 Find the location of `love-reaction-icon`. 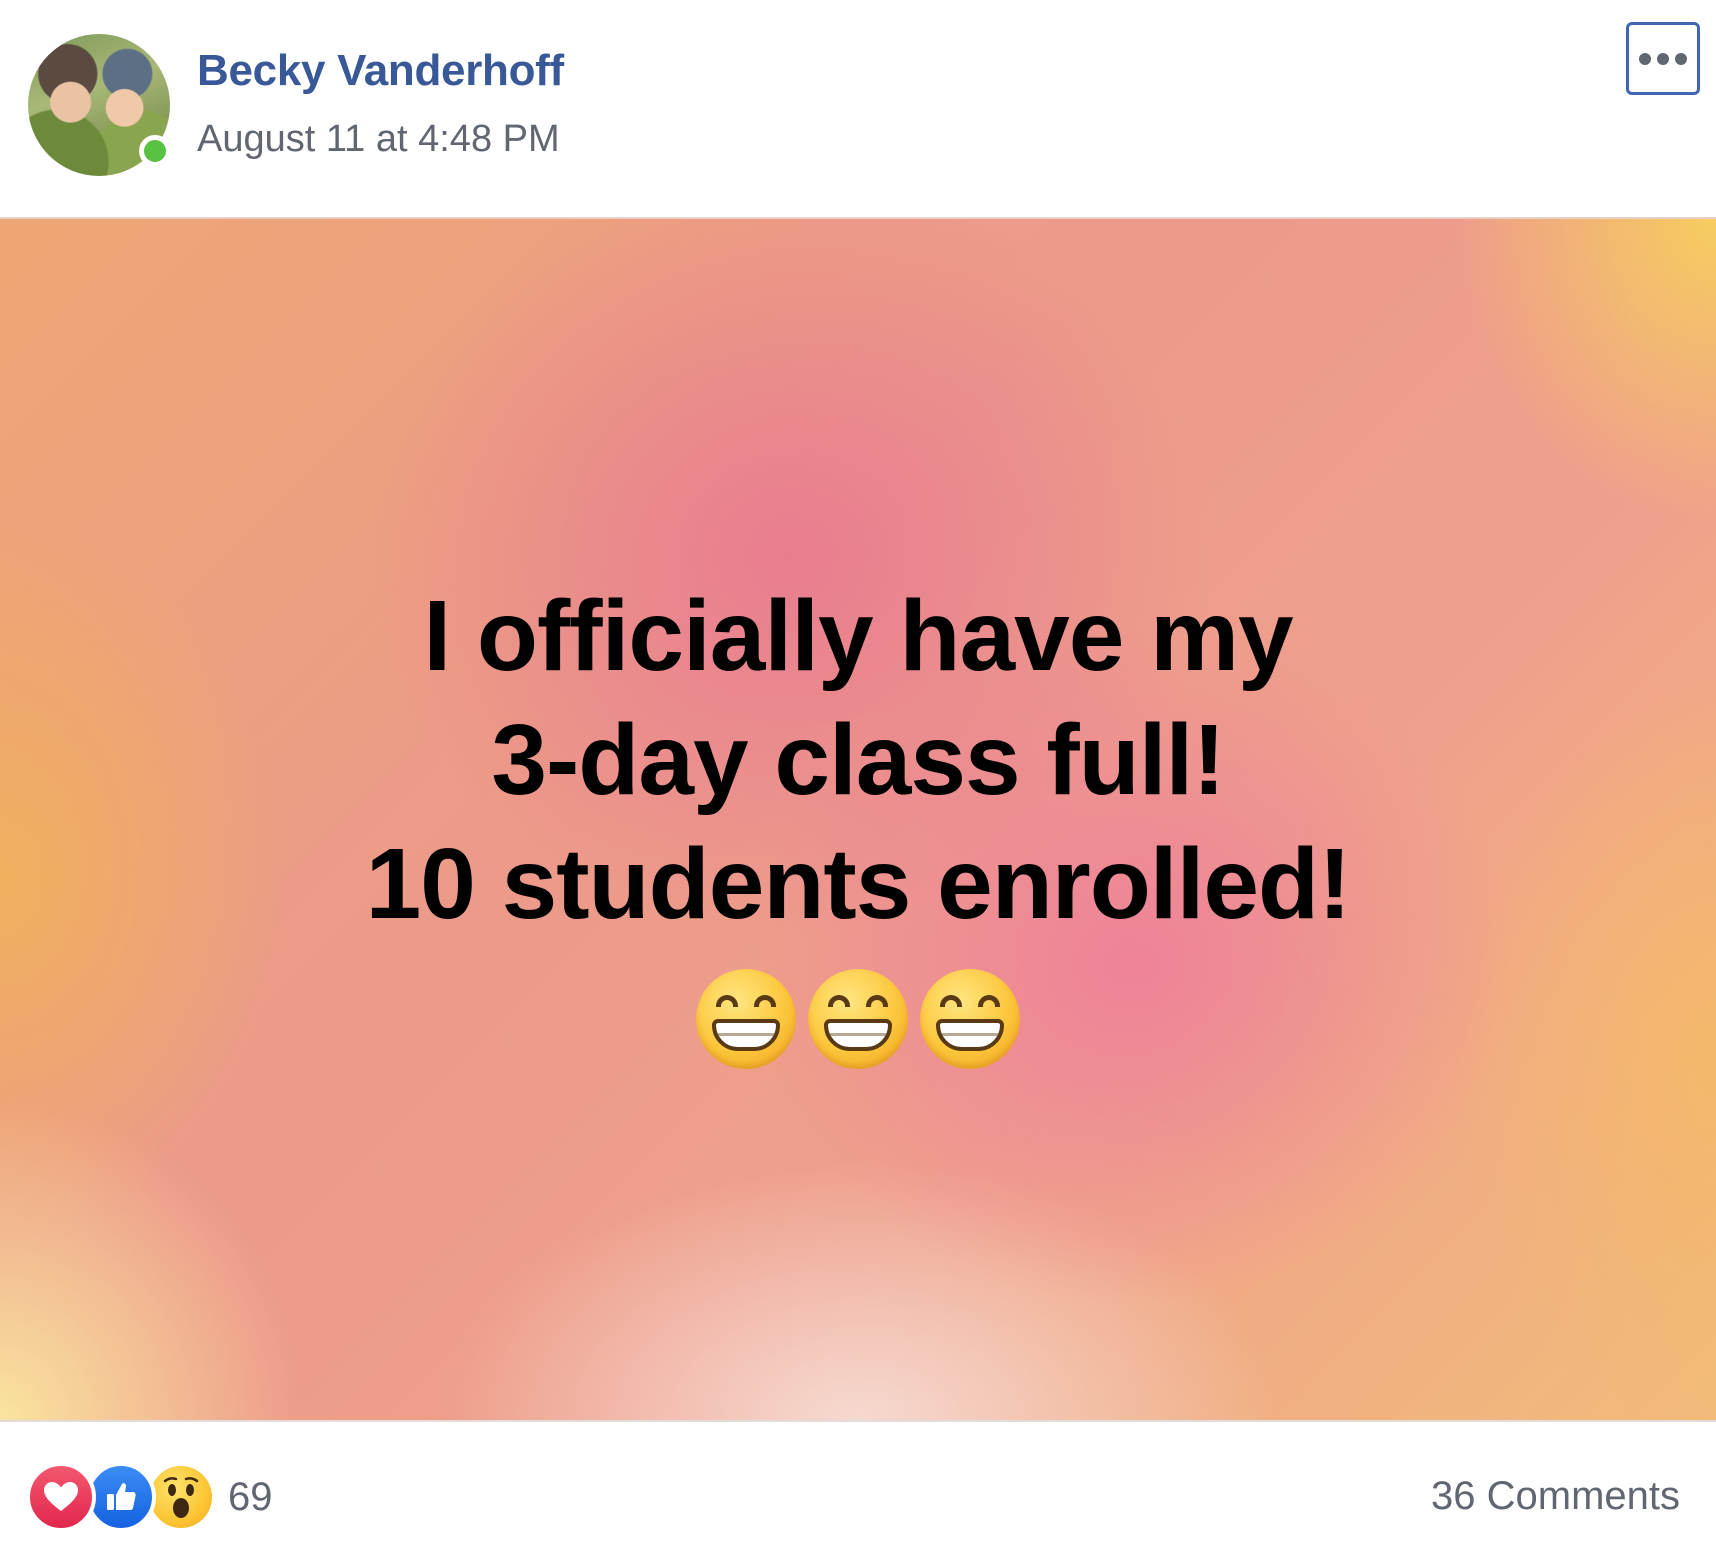

love-reaction-icon is located at coordinates (61, 1497).